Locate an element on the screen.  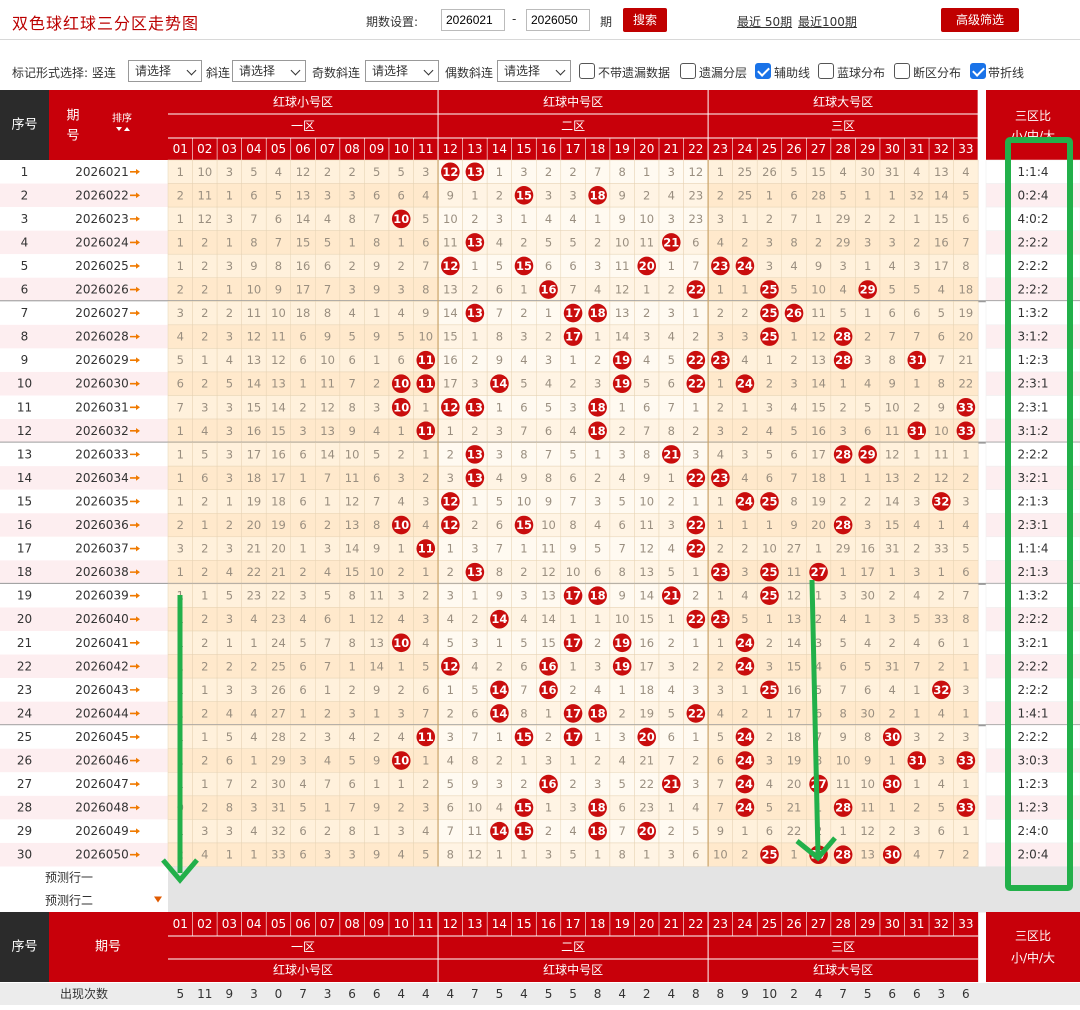
sort-toggle: 排序 is located at coordinates (122, 118).